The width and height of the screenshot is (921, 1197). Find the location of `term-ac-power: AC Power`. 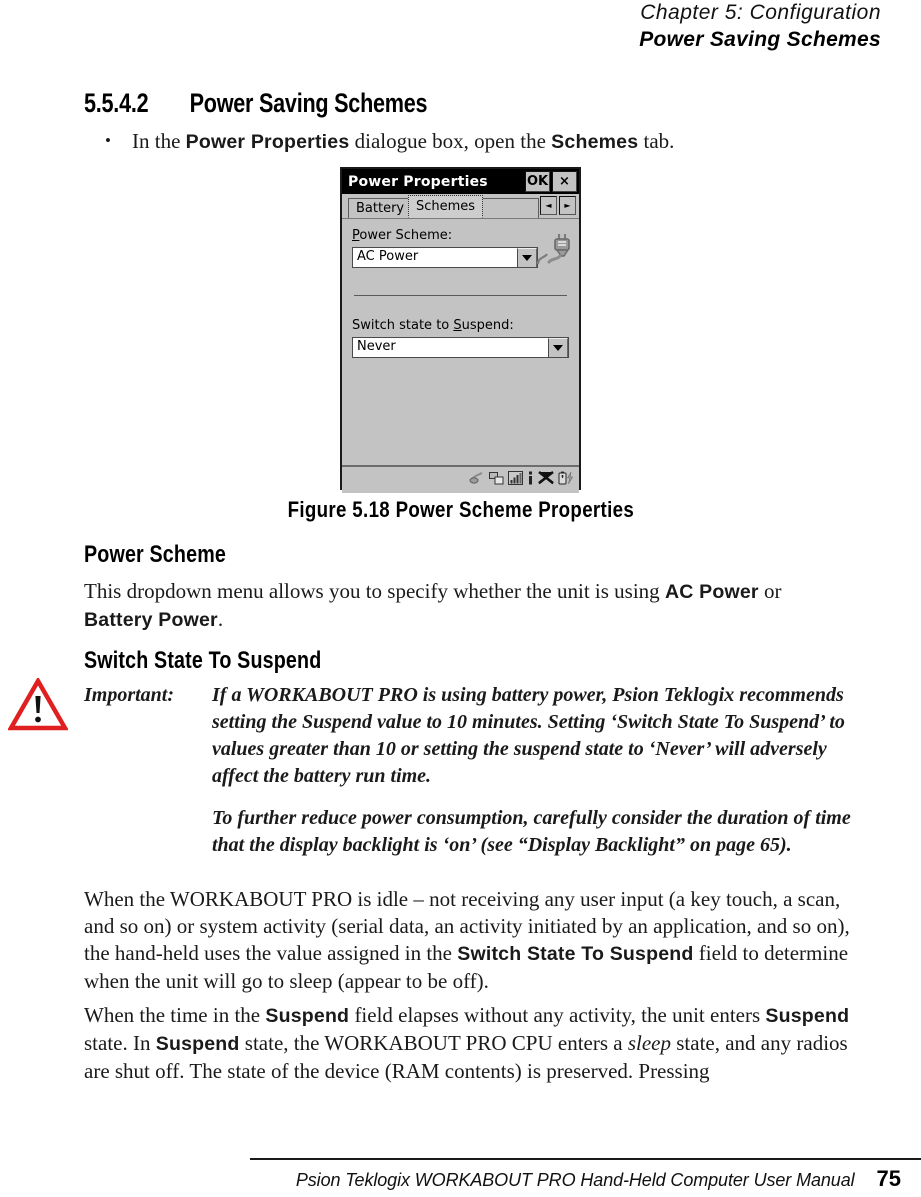

term-ac-power: AC Power is located at coordinates (711, 592).